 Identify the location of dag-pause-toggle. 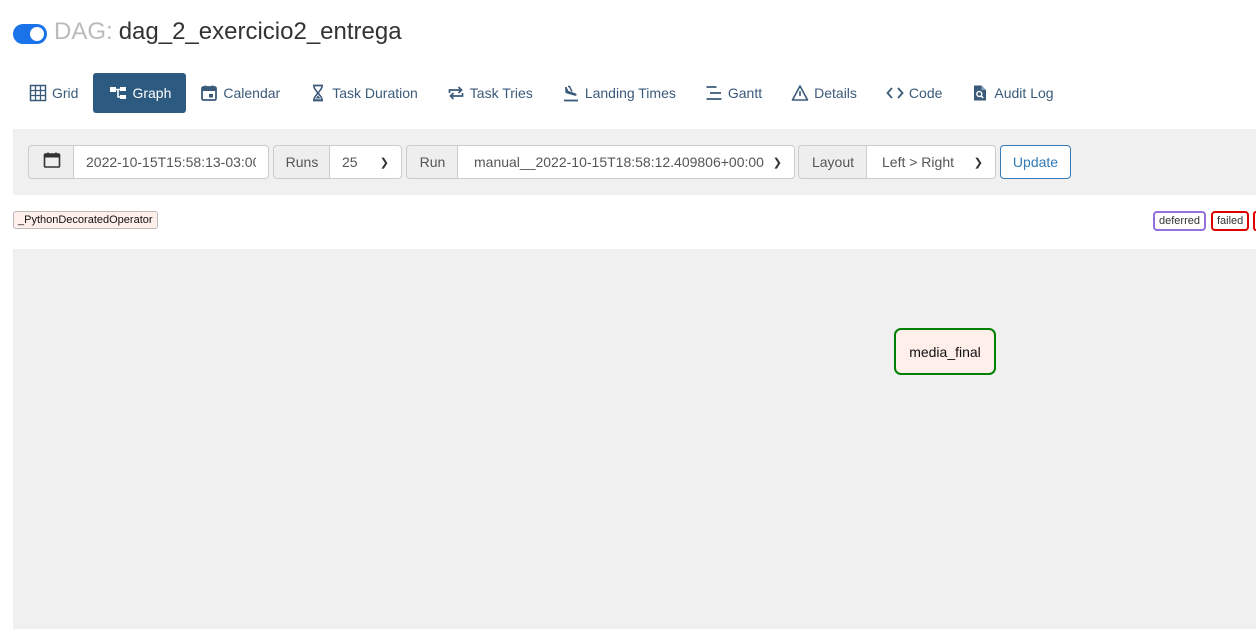
(30, 34).